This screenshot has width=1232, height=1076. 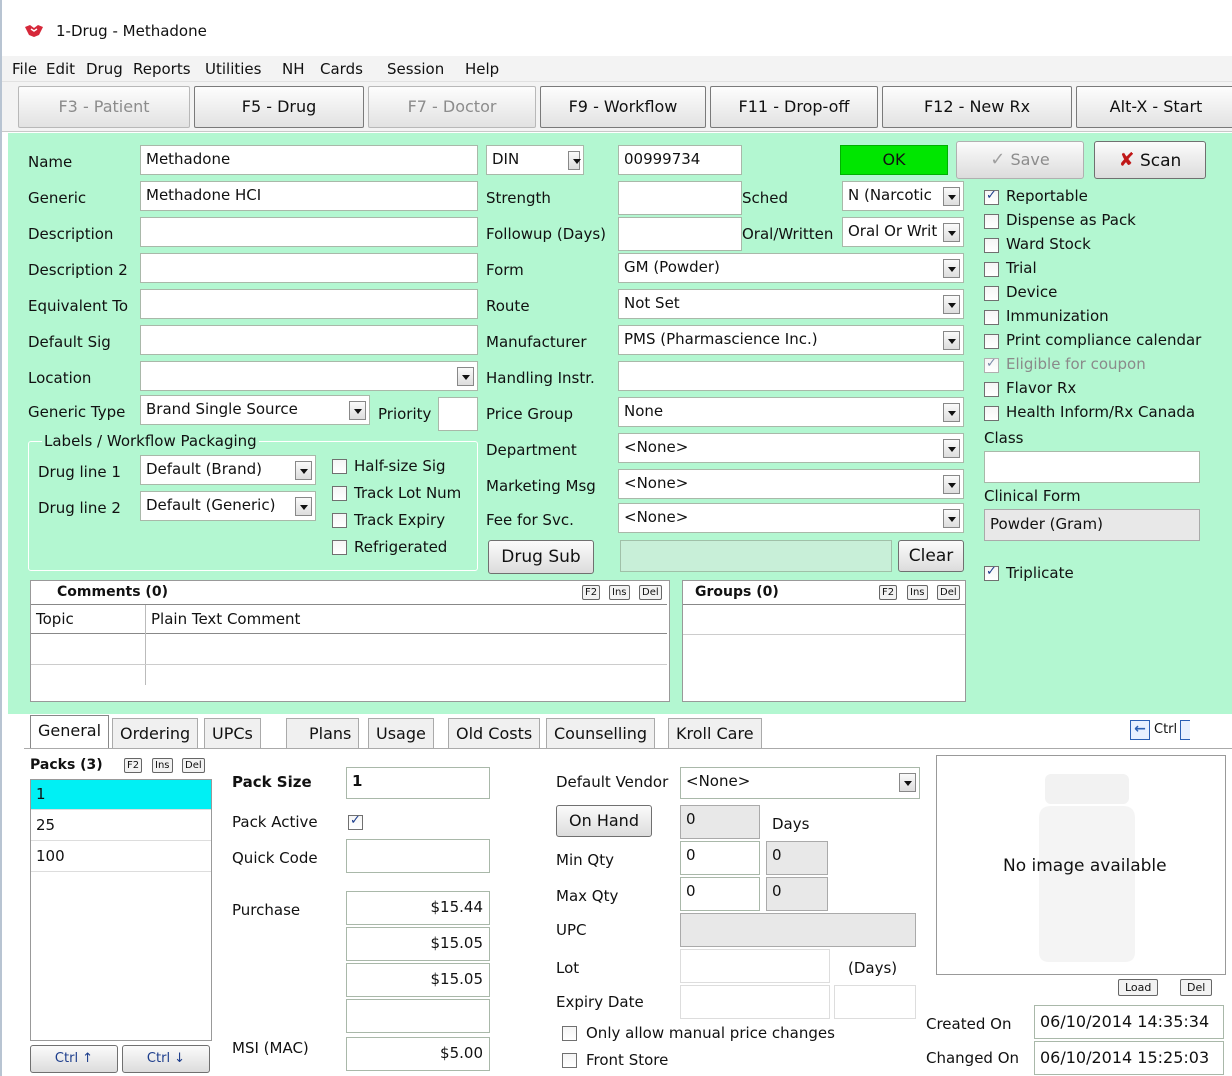 I want to click on marketing-dropdown: <None>, so click(x=791, y=484).